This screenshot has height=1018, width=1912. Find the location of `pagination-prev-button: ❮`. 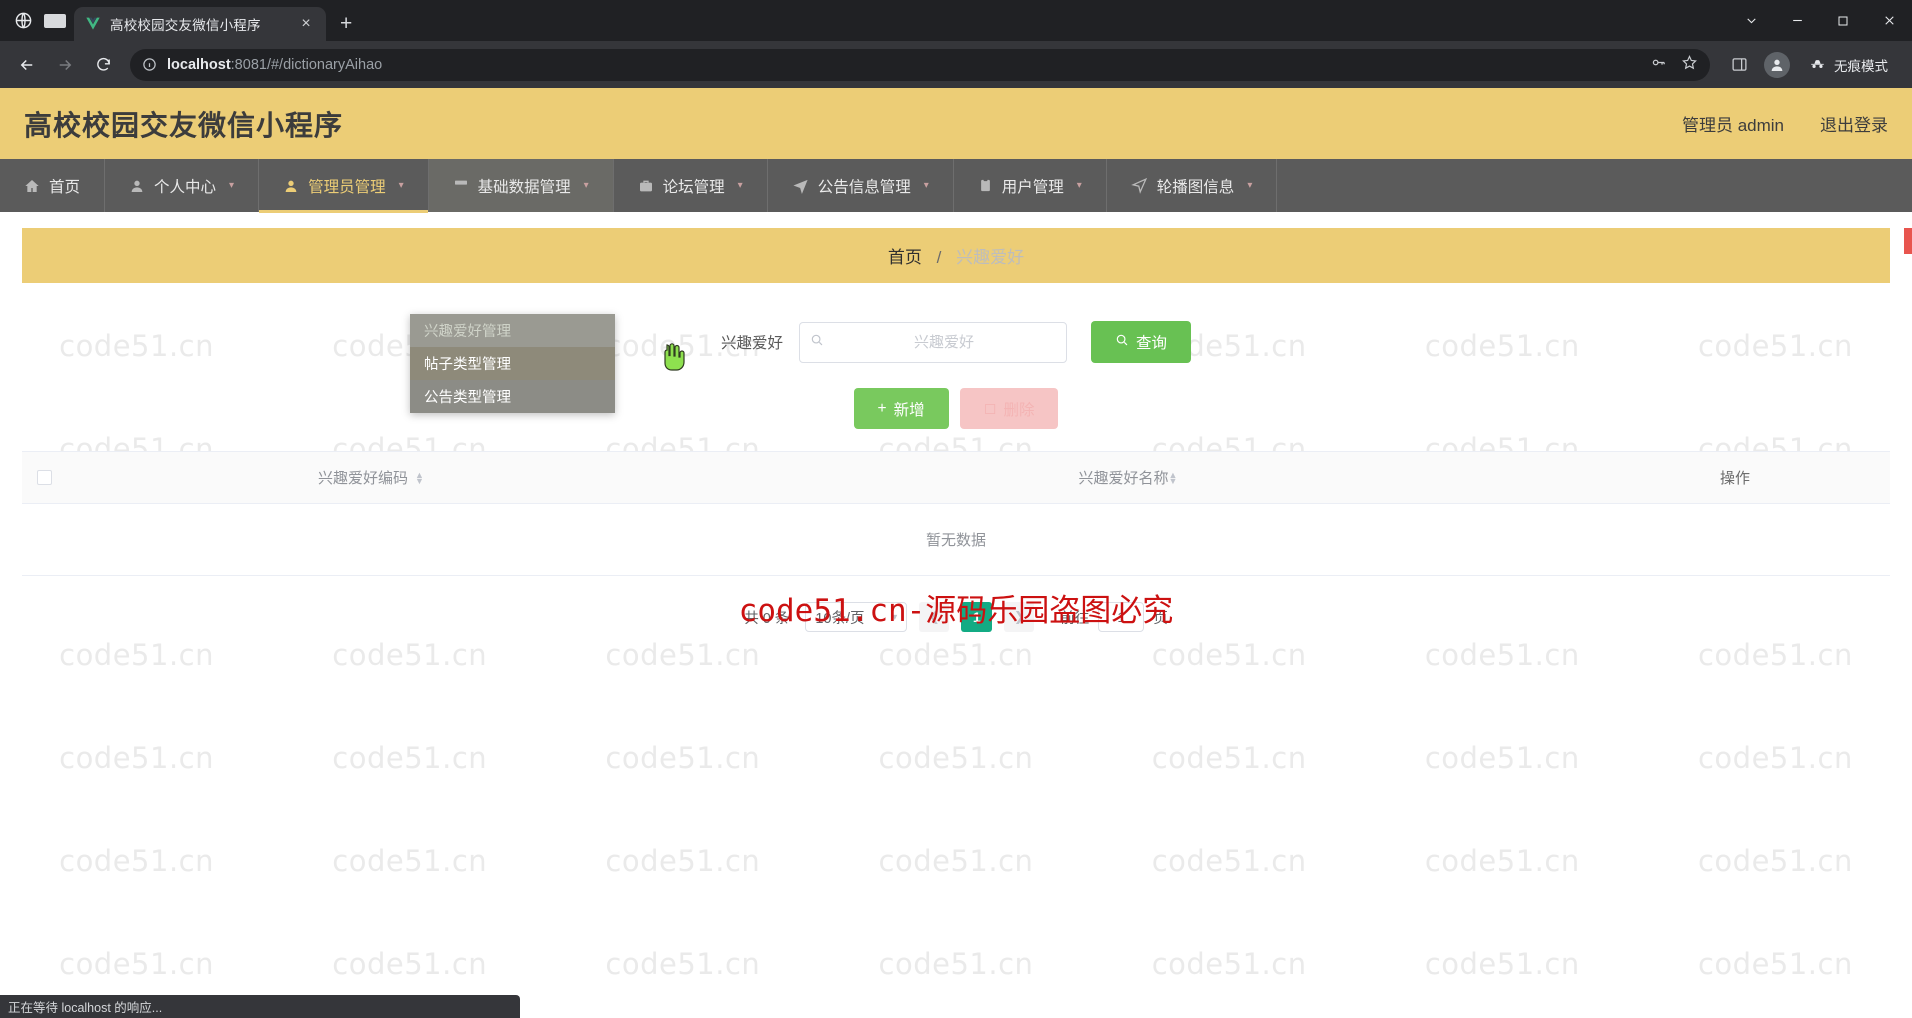

pagination-prev-button: ❮ is located at coordinates (934, 617).